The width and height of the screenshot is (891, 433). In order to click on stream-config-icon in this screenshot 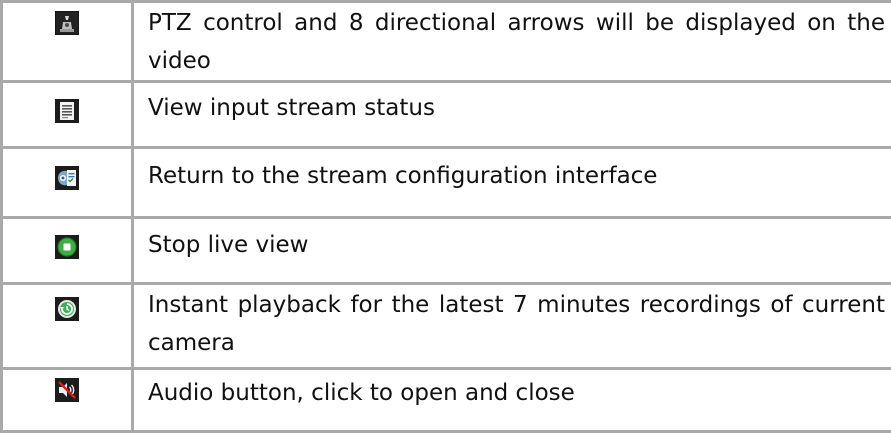, I will do `click(67, 178)`.